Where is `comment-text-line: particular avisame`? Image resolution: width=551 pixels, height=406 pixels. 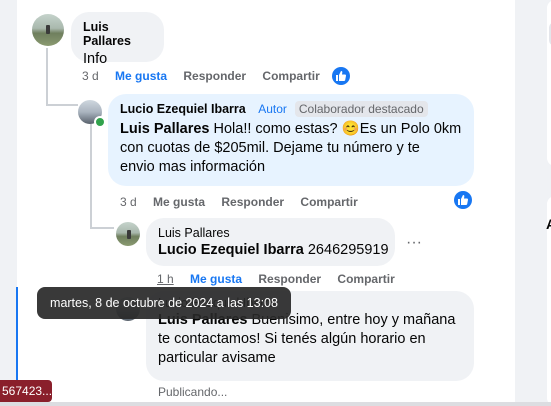
comment-text-line: particular avisame is located at coordinates (217, 358).